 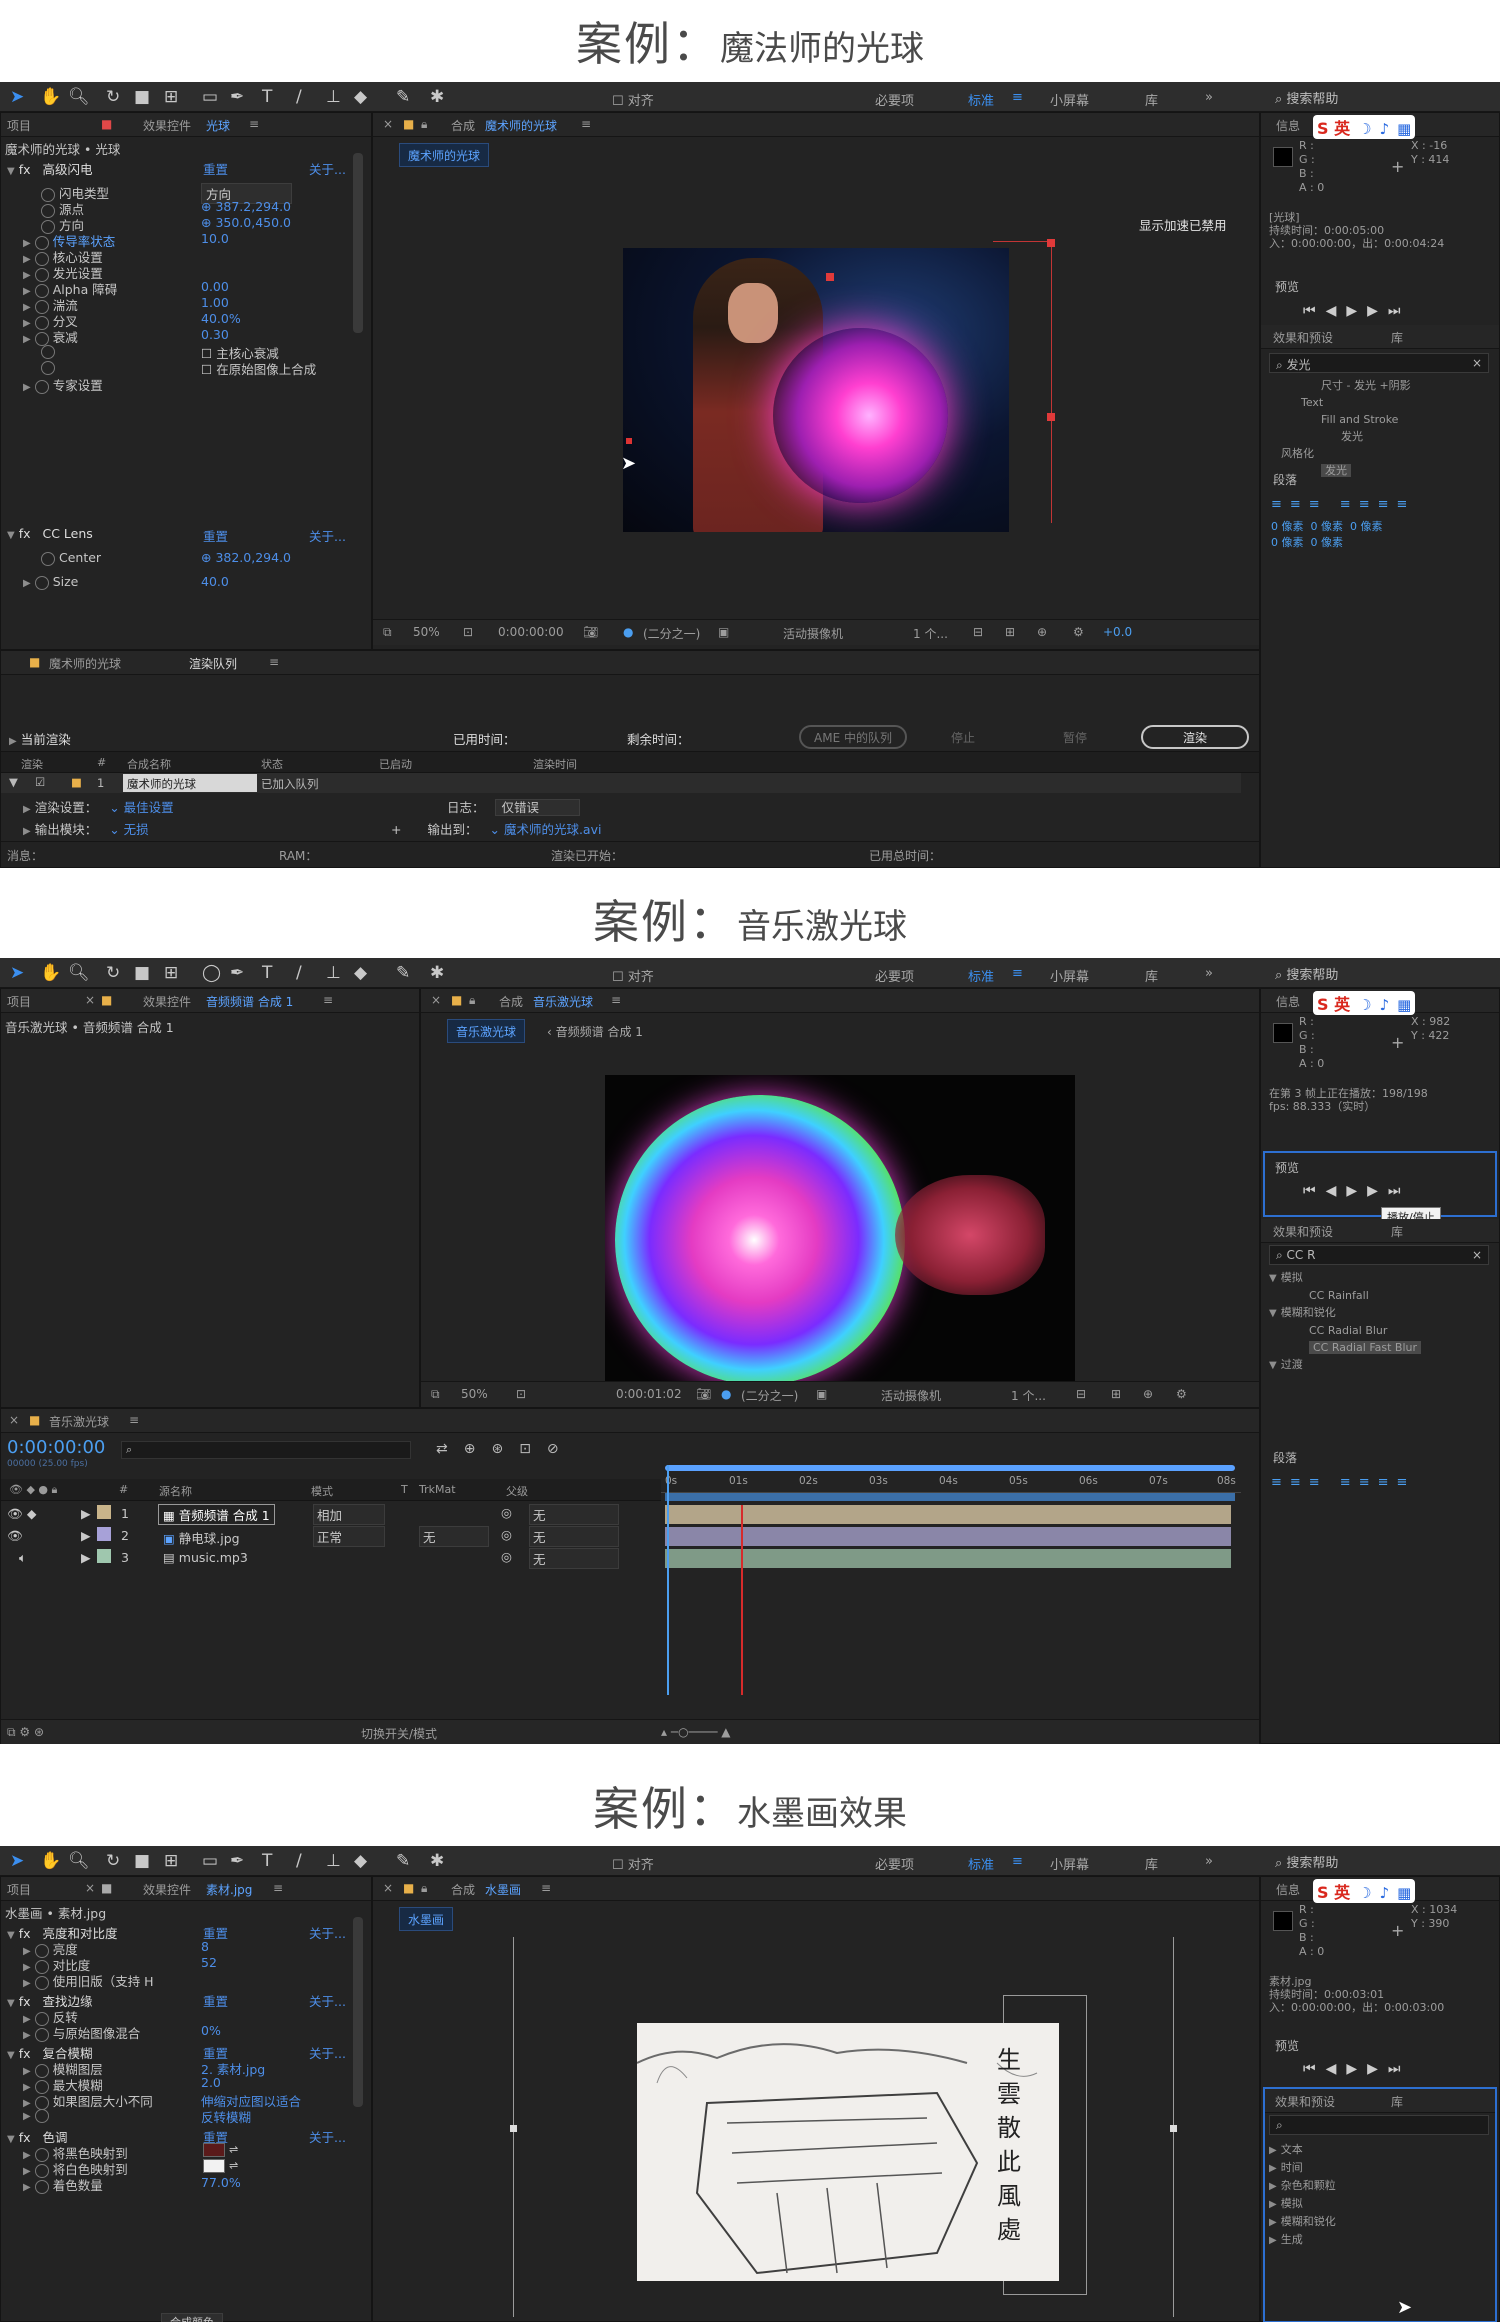 What do you see at coordinates (1342, 1892) in the screenshot?
I see `ime-lang: 英` at bounding box center [1342, 1892].